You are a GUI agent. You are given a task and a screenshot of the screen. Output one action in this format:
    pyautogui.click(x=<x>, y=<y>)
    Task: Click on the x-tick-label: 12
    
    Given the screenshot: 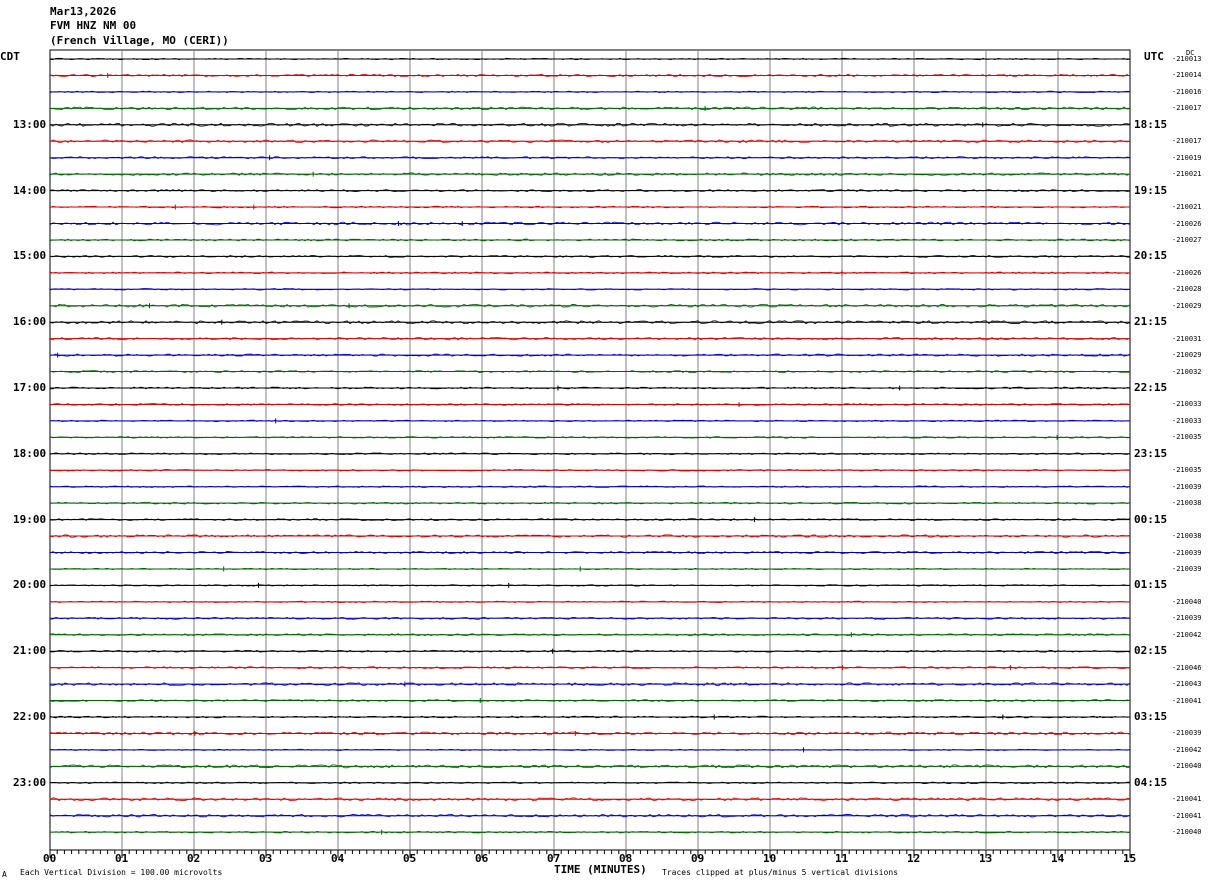 What is the action you would take?
    pyautogui.click(x=914, y=858)
    